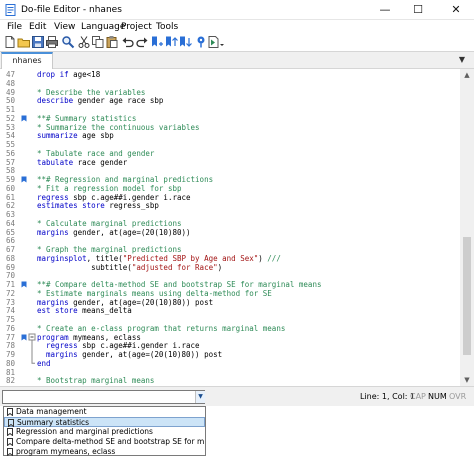  I want to click on line-number: 58, so click(11, 171).